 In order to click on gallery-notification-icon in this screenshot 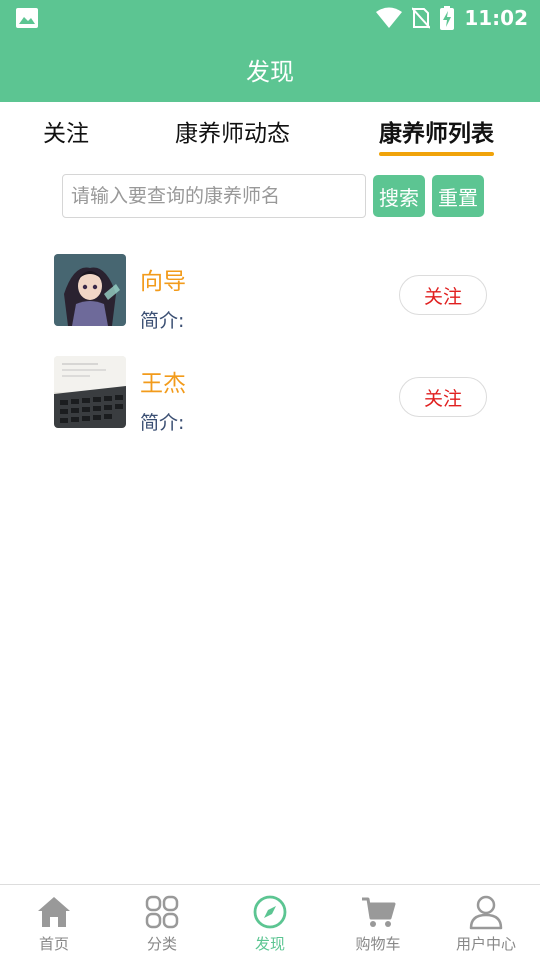, I will do `click(27, 18)`.